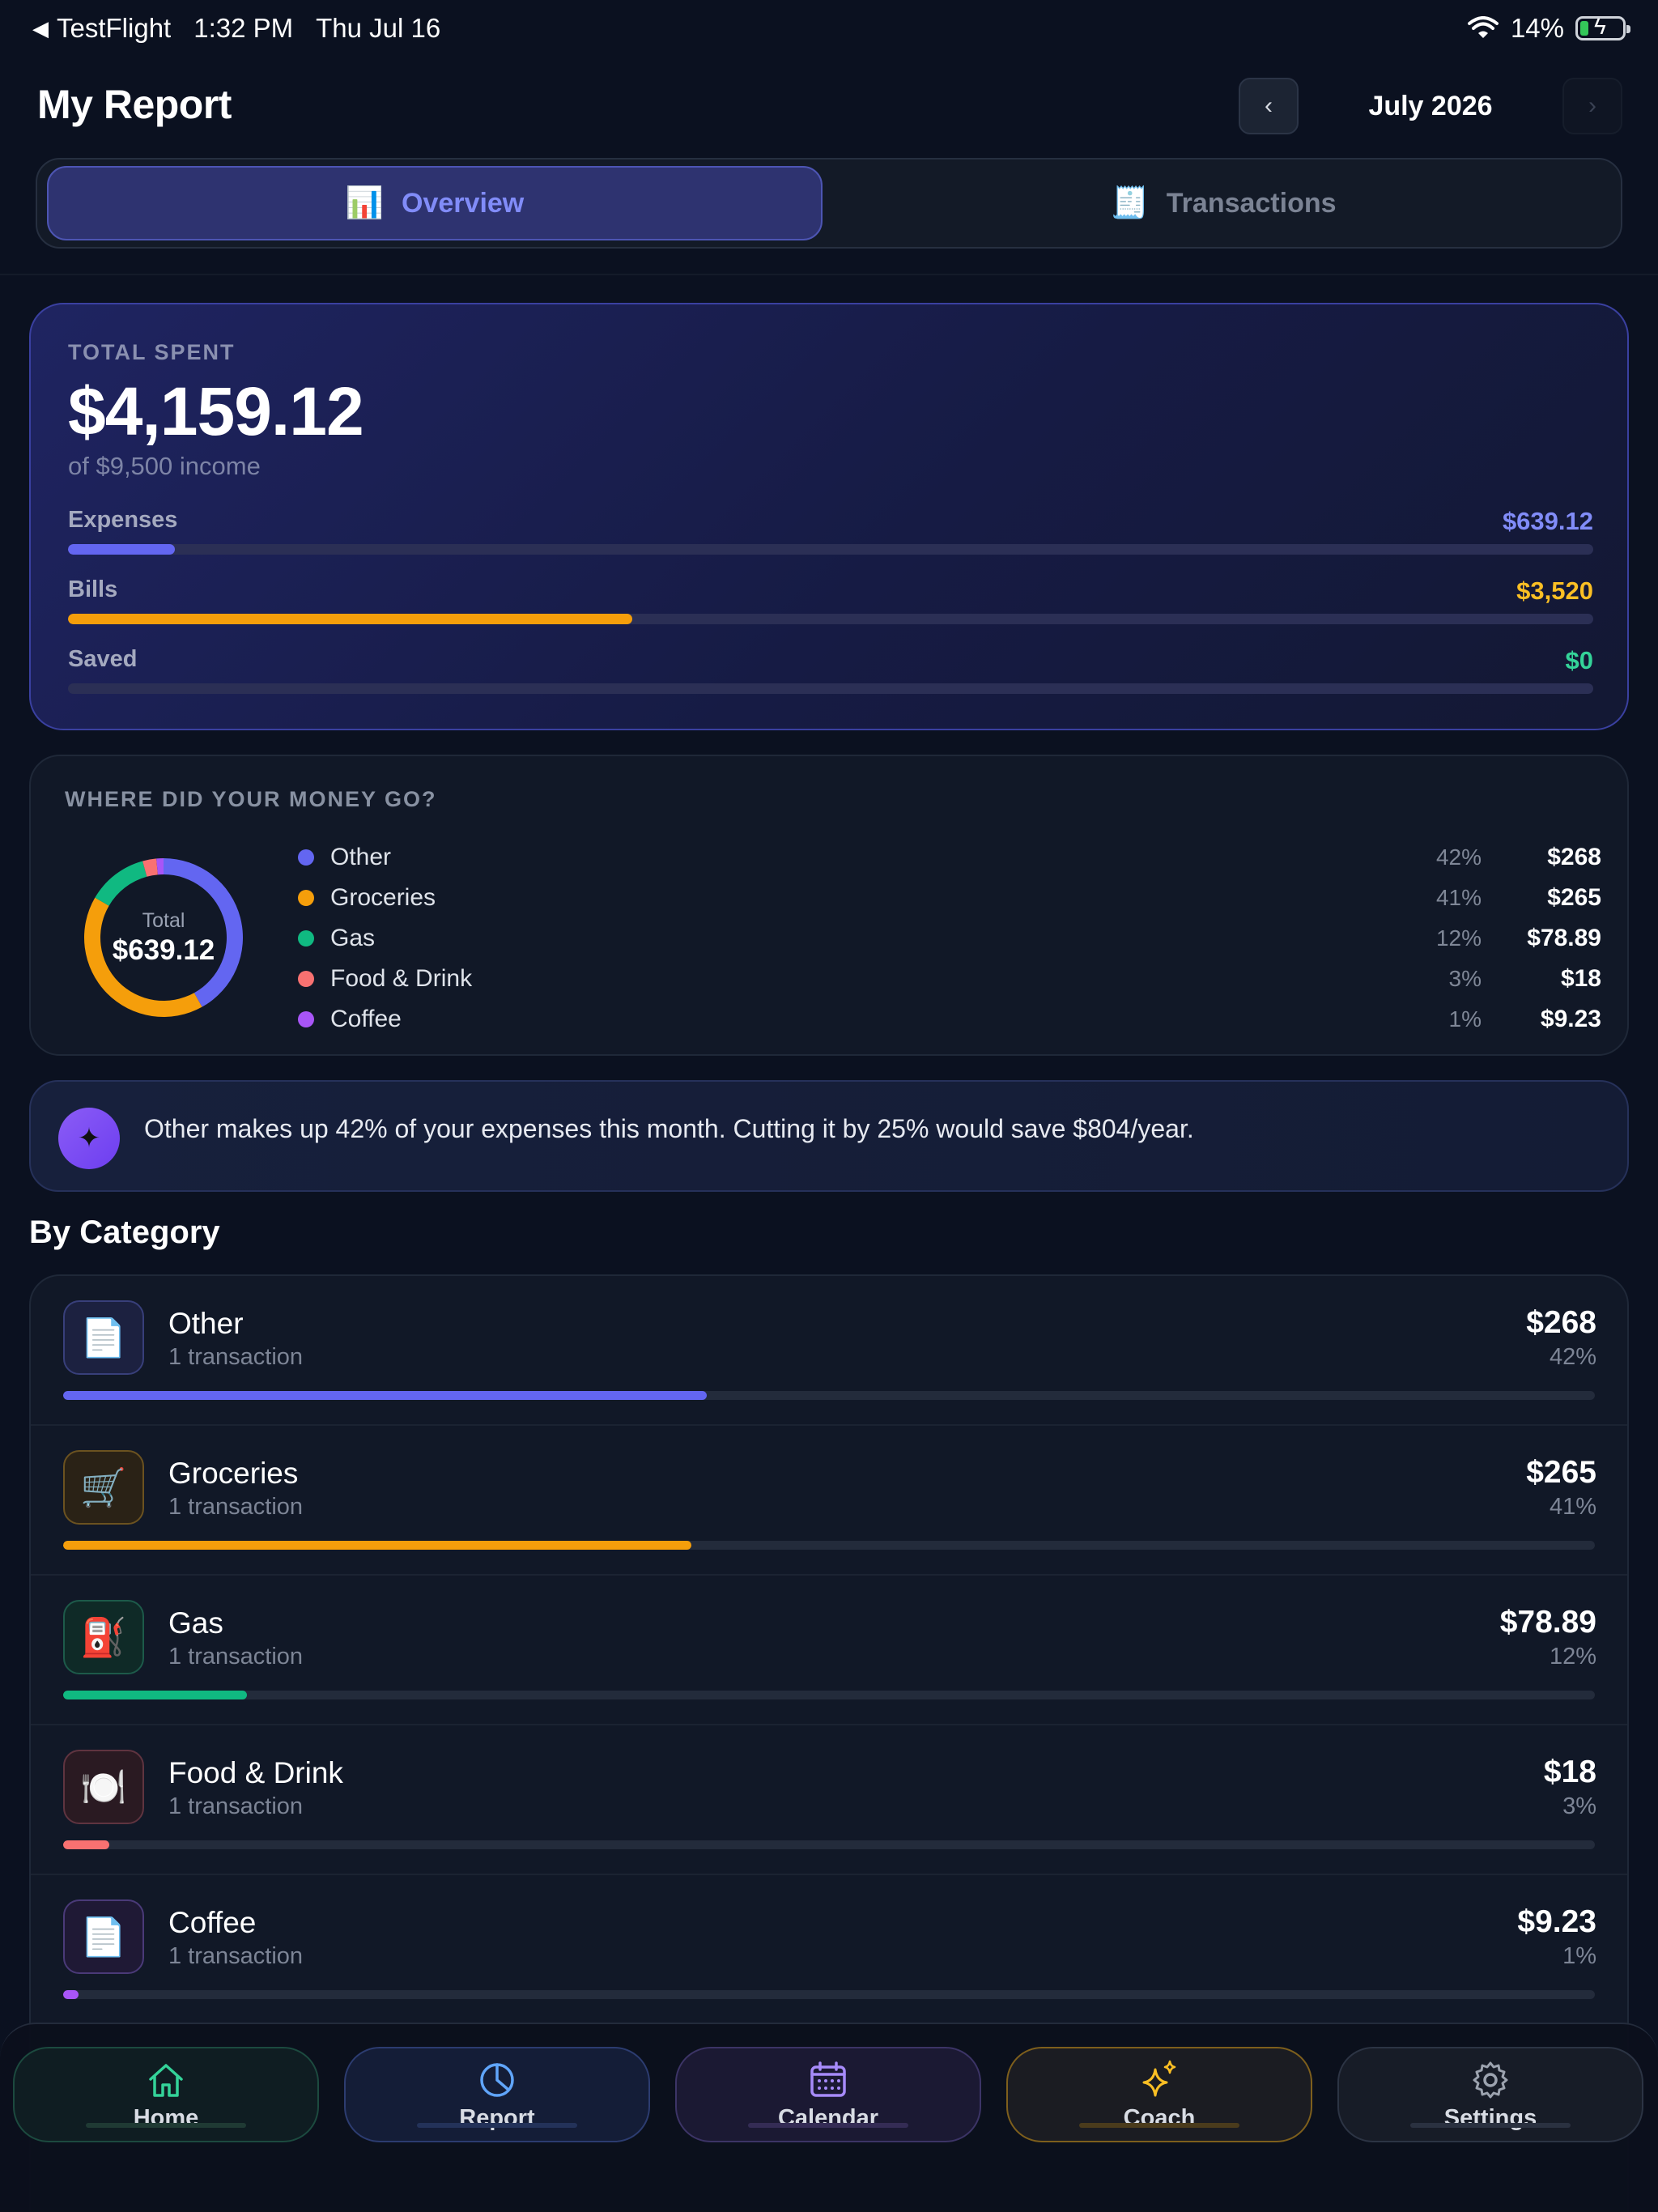  What do you see at coordinates (103, 1787) in the screenshot?
I see `plate-icon: 🍽️` at bounding box center [103, 1787].